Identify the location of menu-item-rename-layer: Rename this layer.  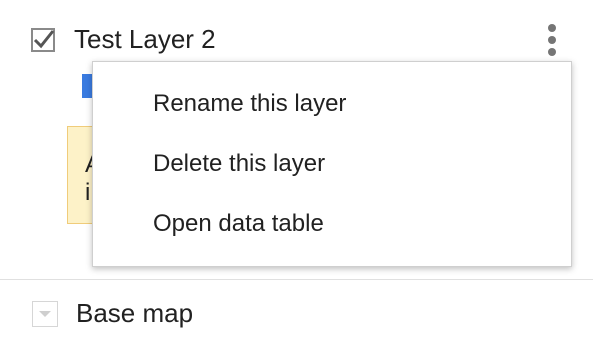
(332, 105).